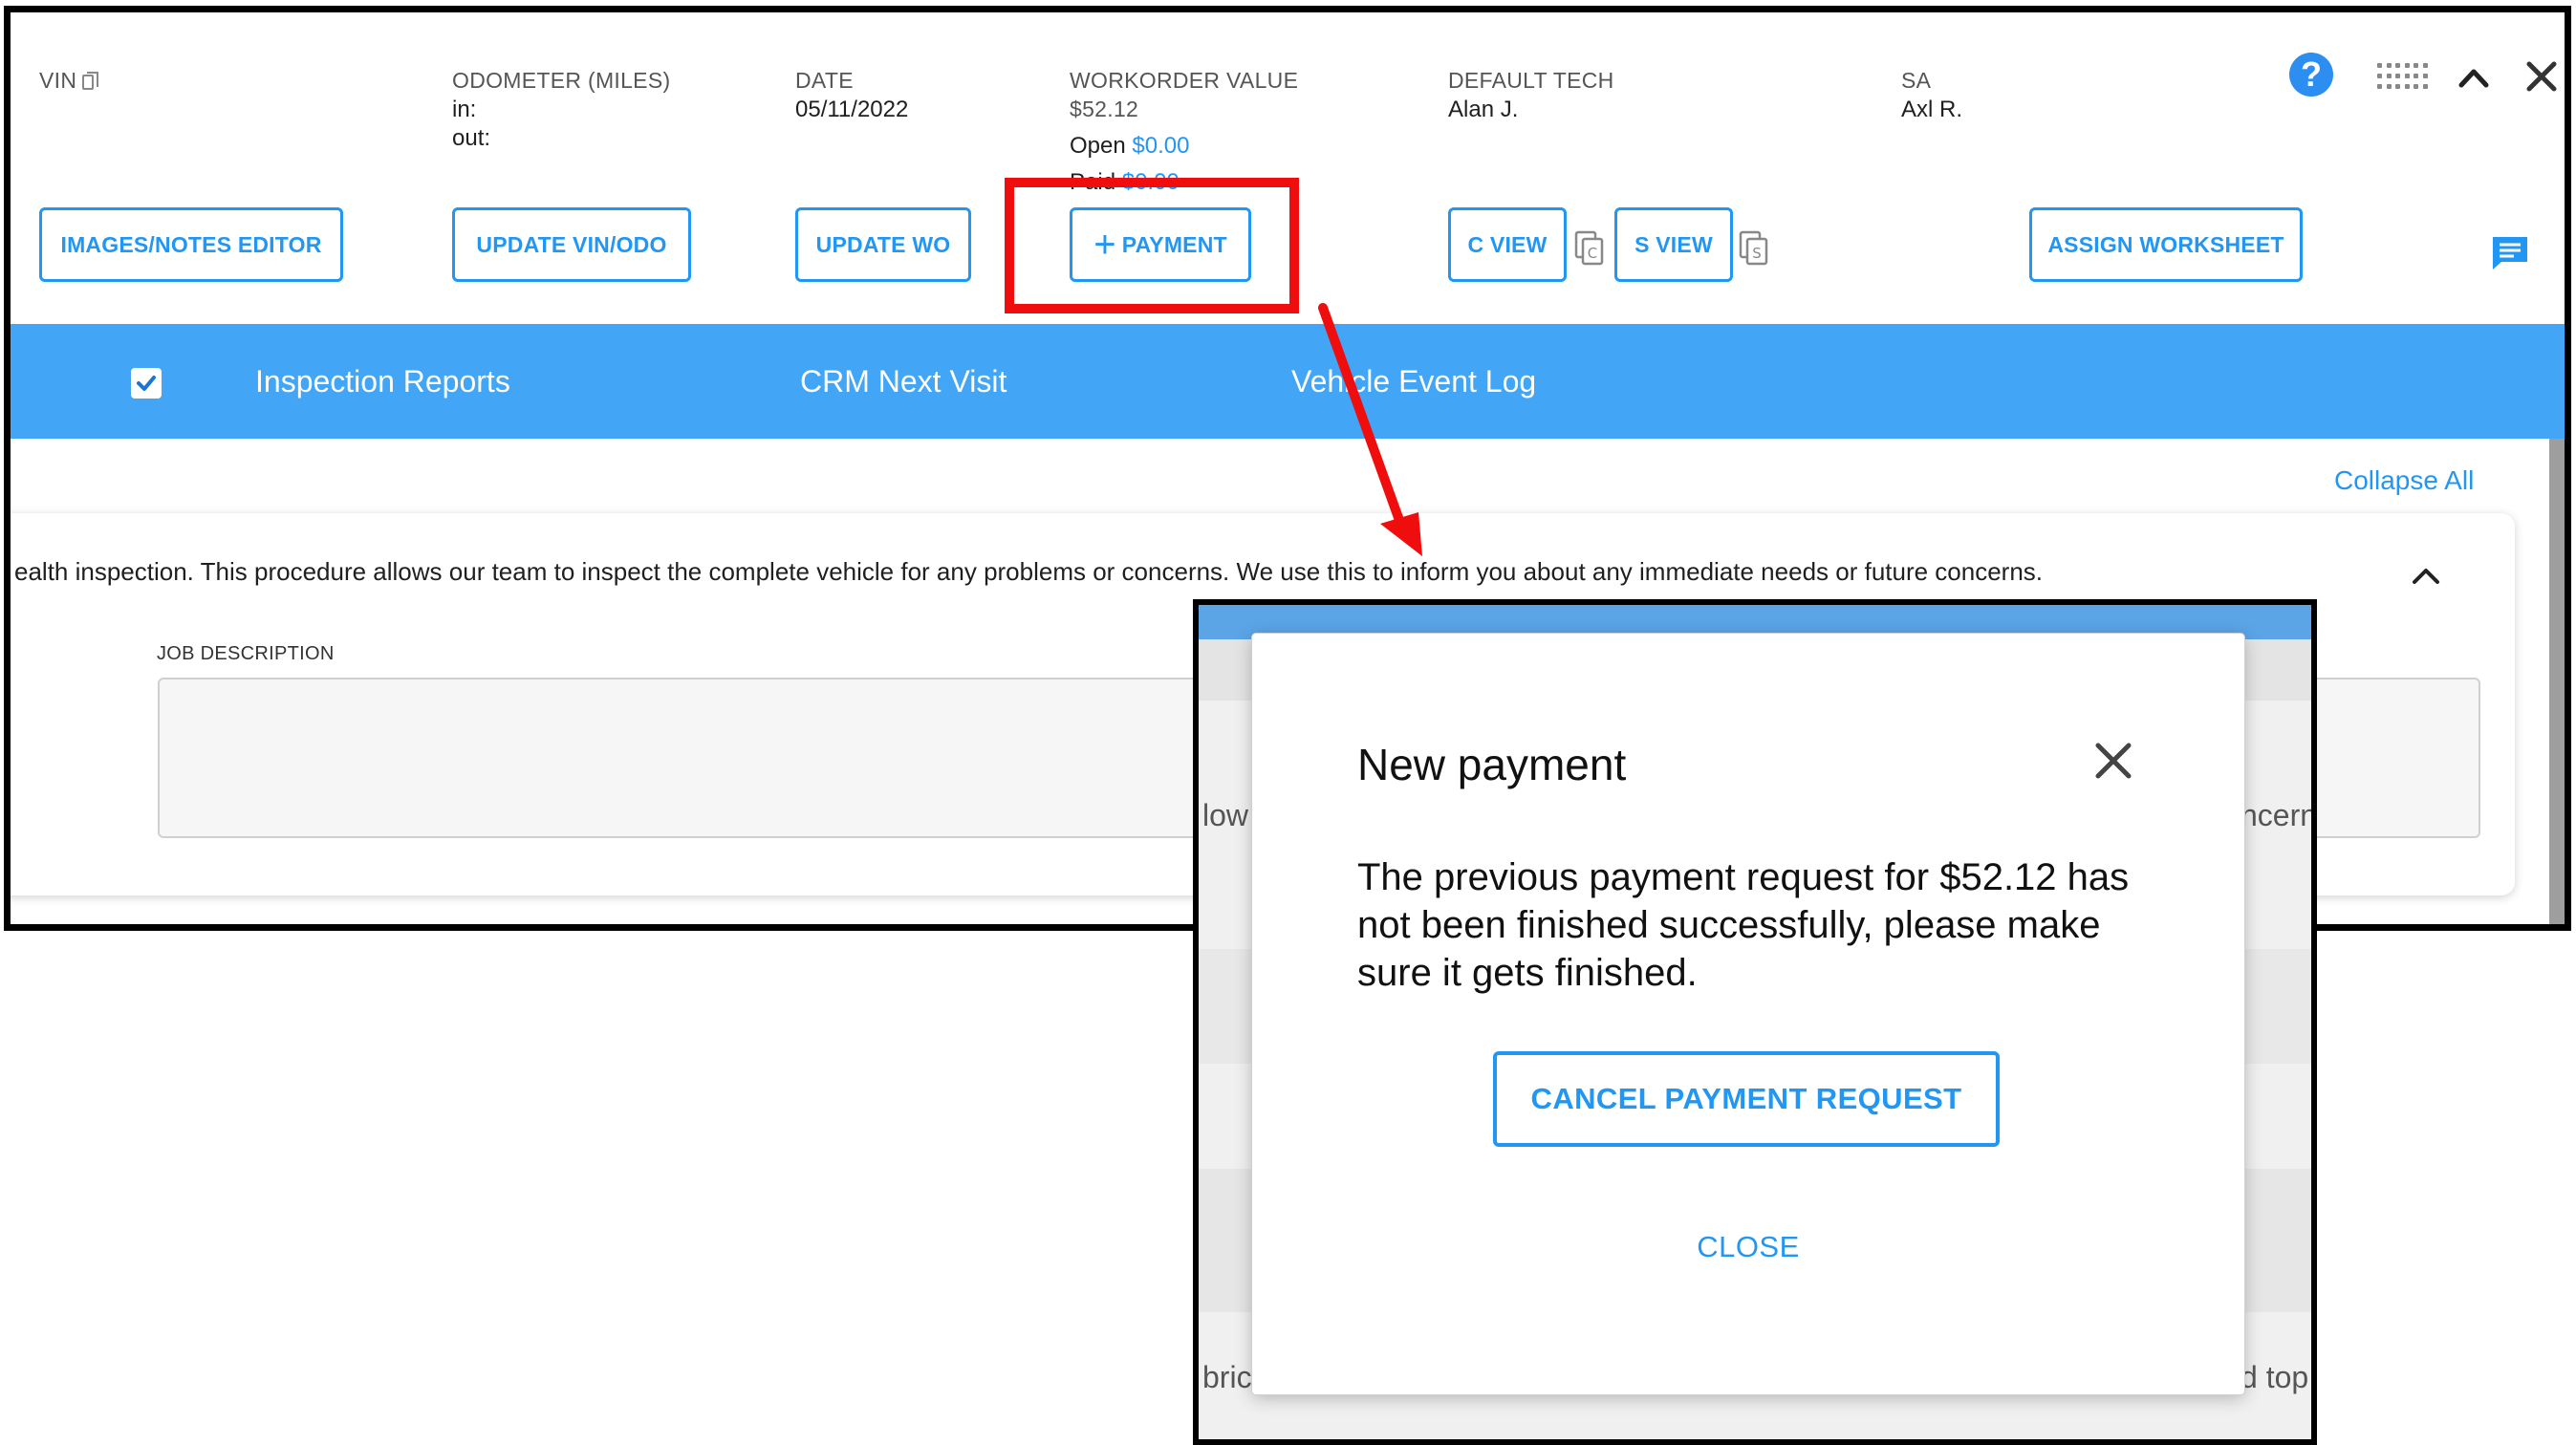 This screenshot has width=2576, height=1445. I want to click on scrollbar, so click(2557, 681).